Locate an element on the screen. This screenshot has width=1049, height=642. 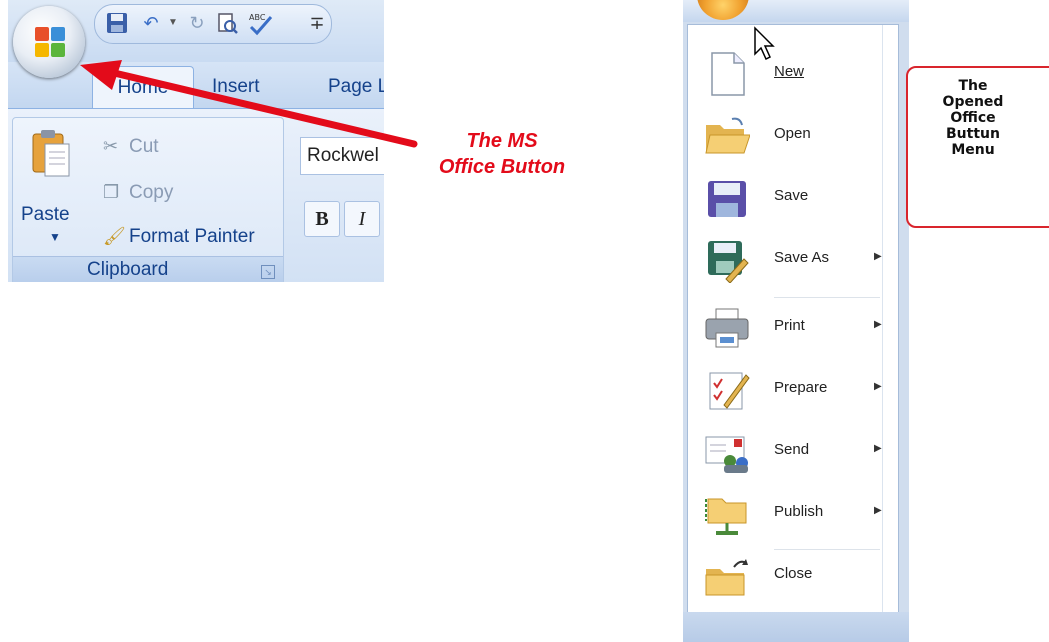
info-line-2: Opened is located at coordinates (973, 102).